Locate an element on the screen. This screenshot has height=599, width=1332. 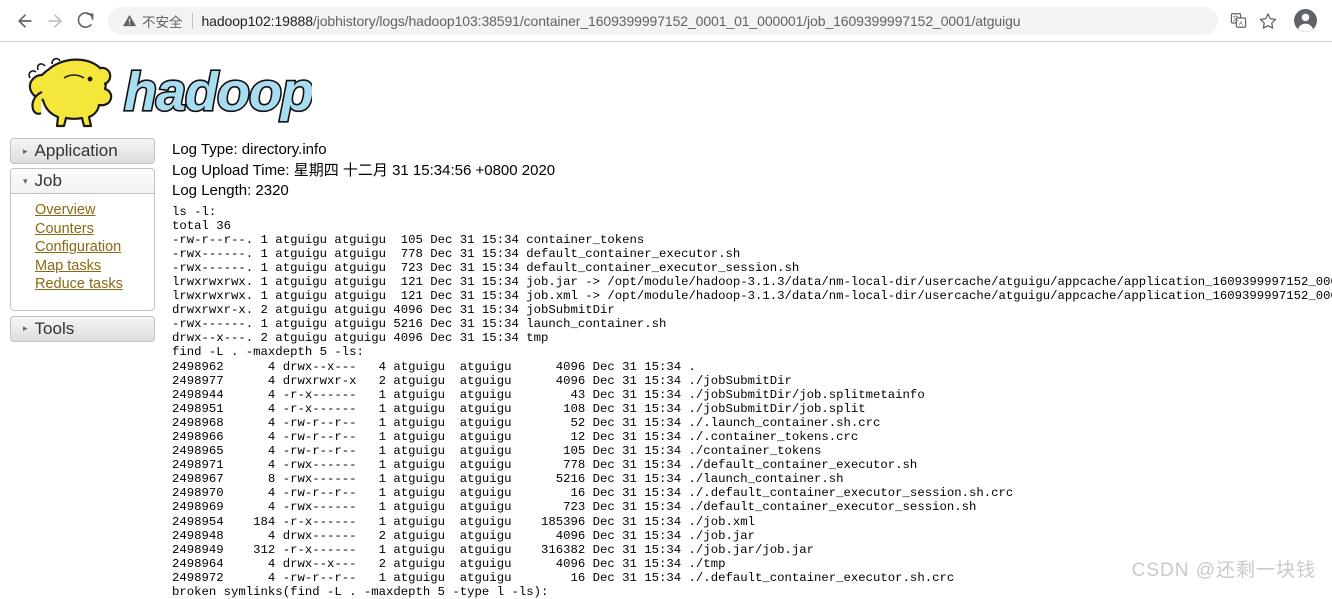
forward-button is located at coordinates (55, 21).